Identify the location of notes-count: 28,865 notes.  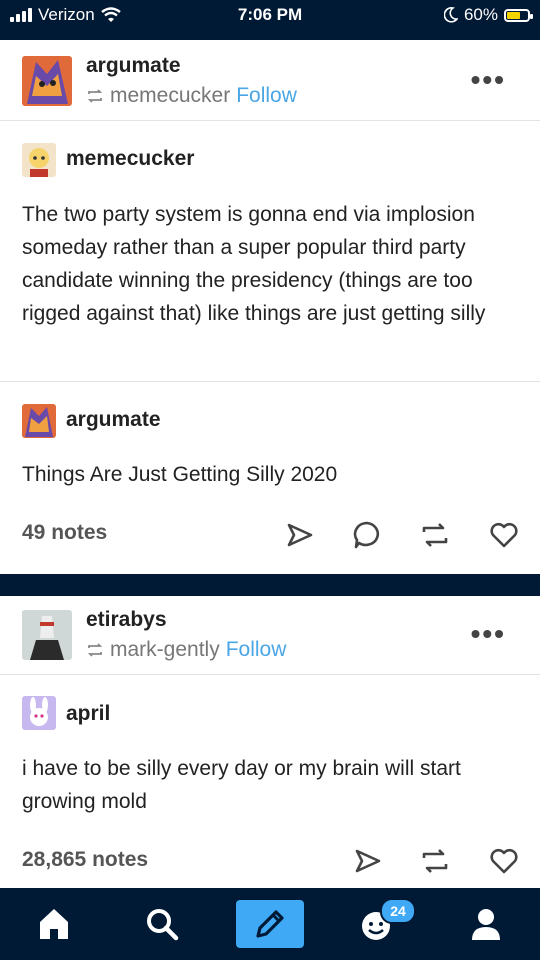
(85, 860).